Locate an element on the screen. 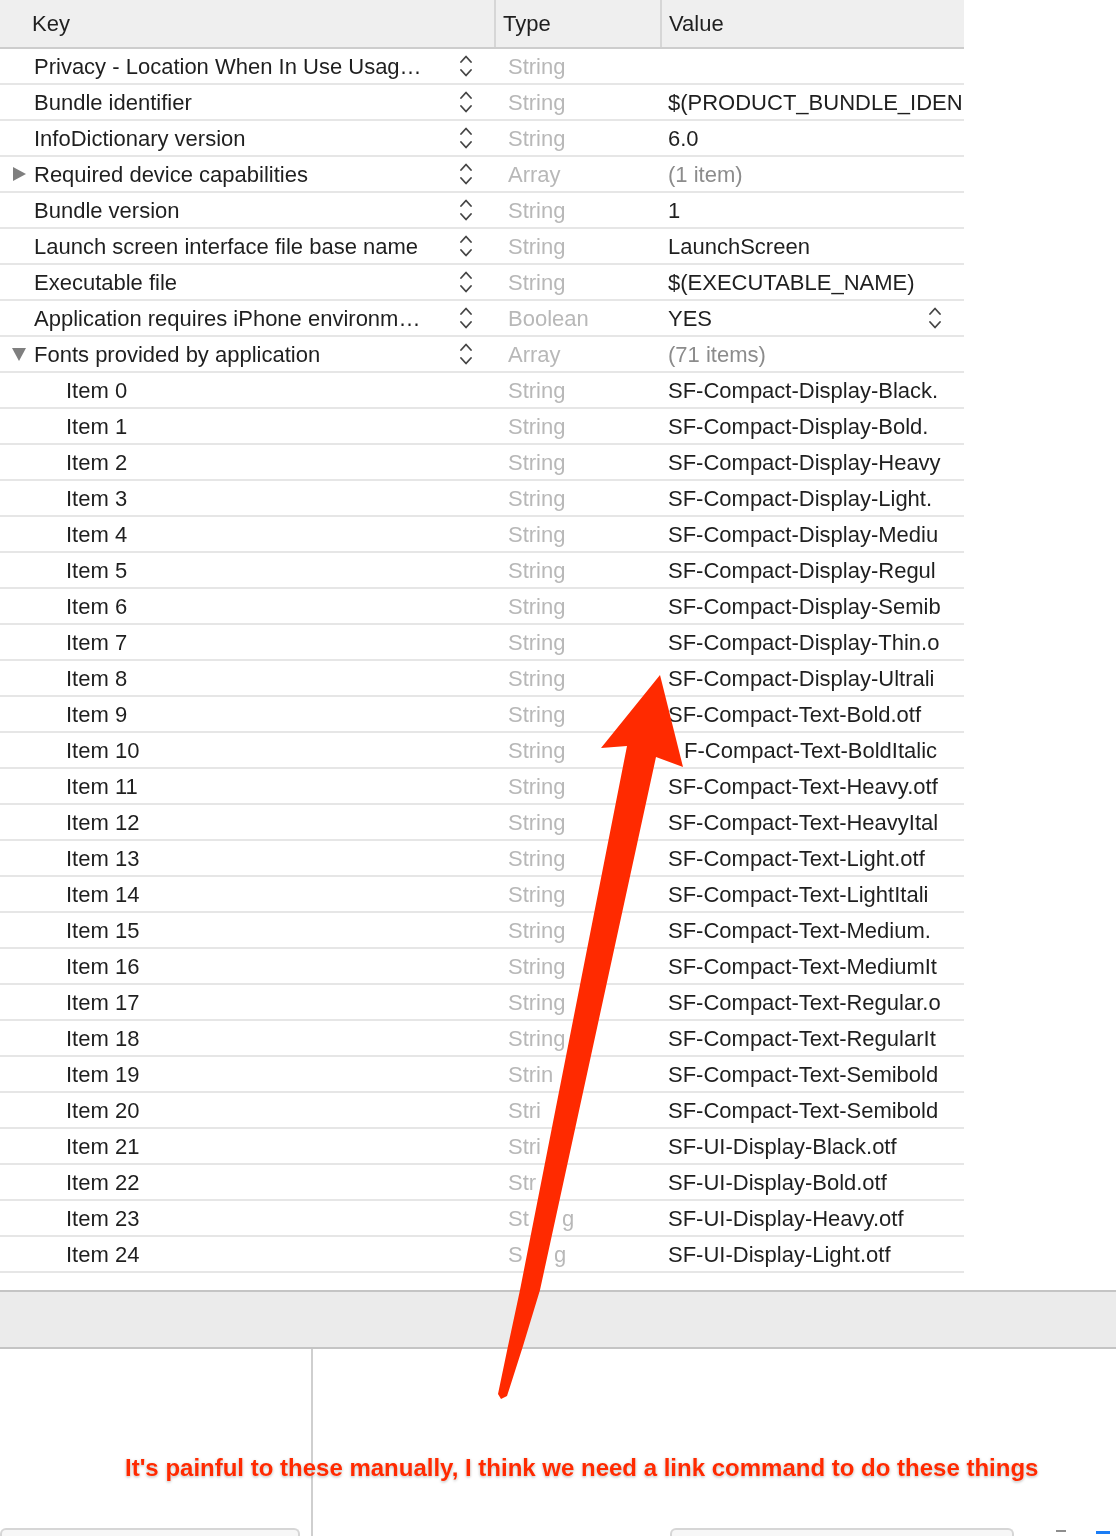 This screenshot has height=1536, width=1116. table-cell-text: SF-UI-Display-Bold.otf is located at coordinates (777, 1182).